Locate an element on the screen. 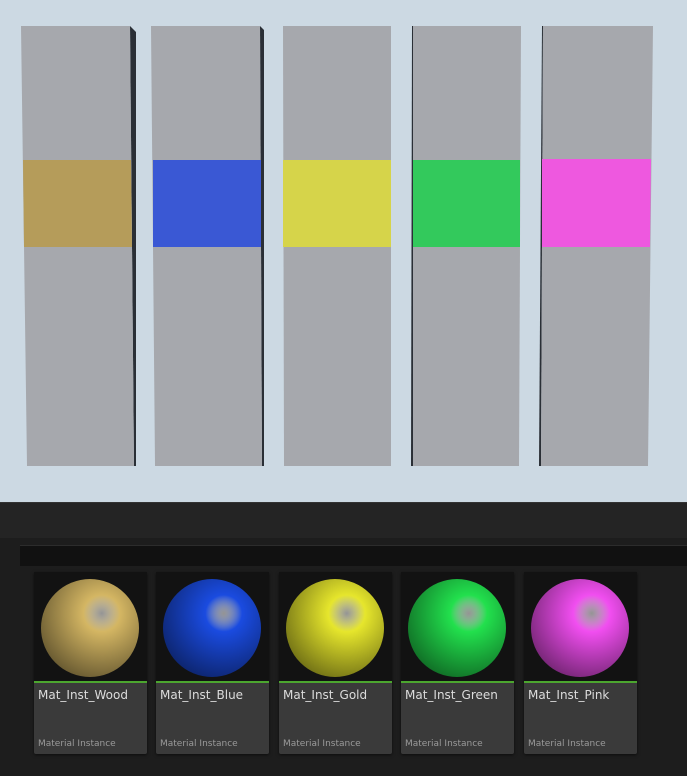  asset-tile: Mat_Inst_Pink Material Instance is located at coordinates (580, 663).